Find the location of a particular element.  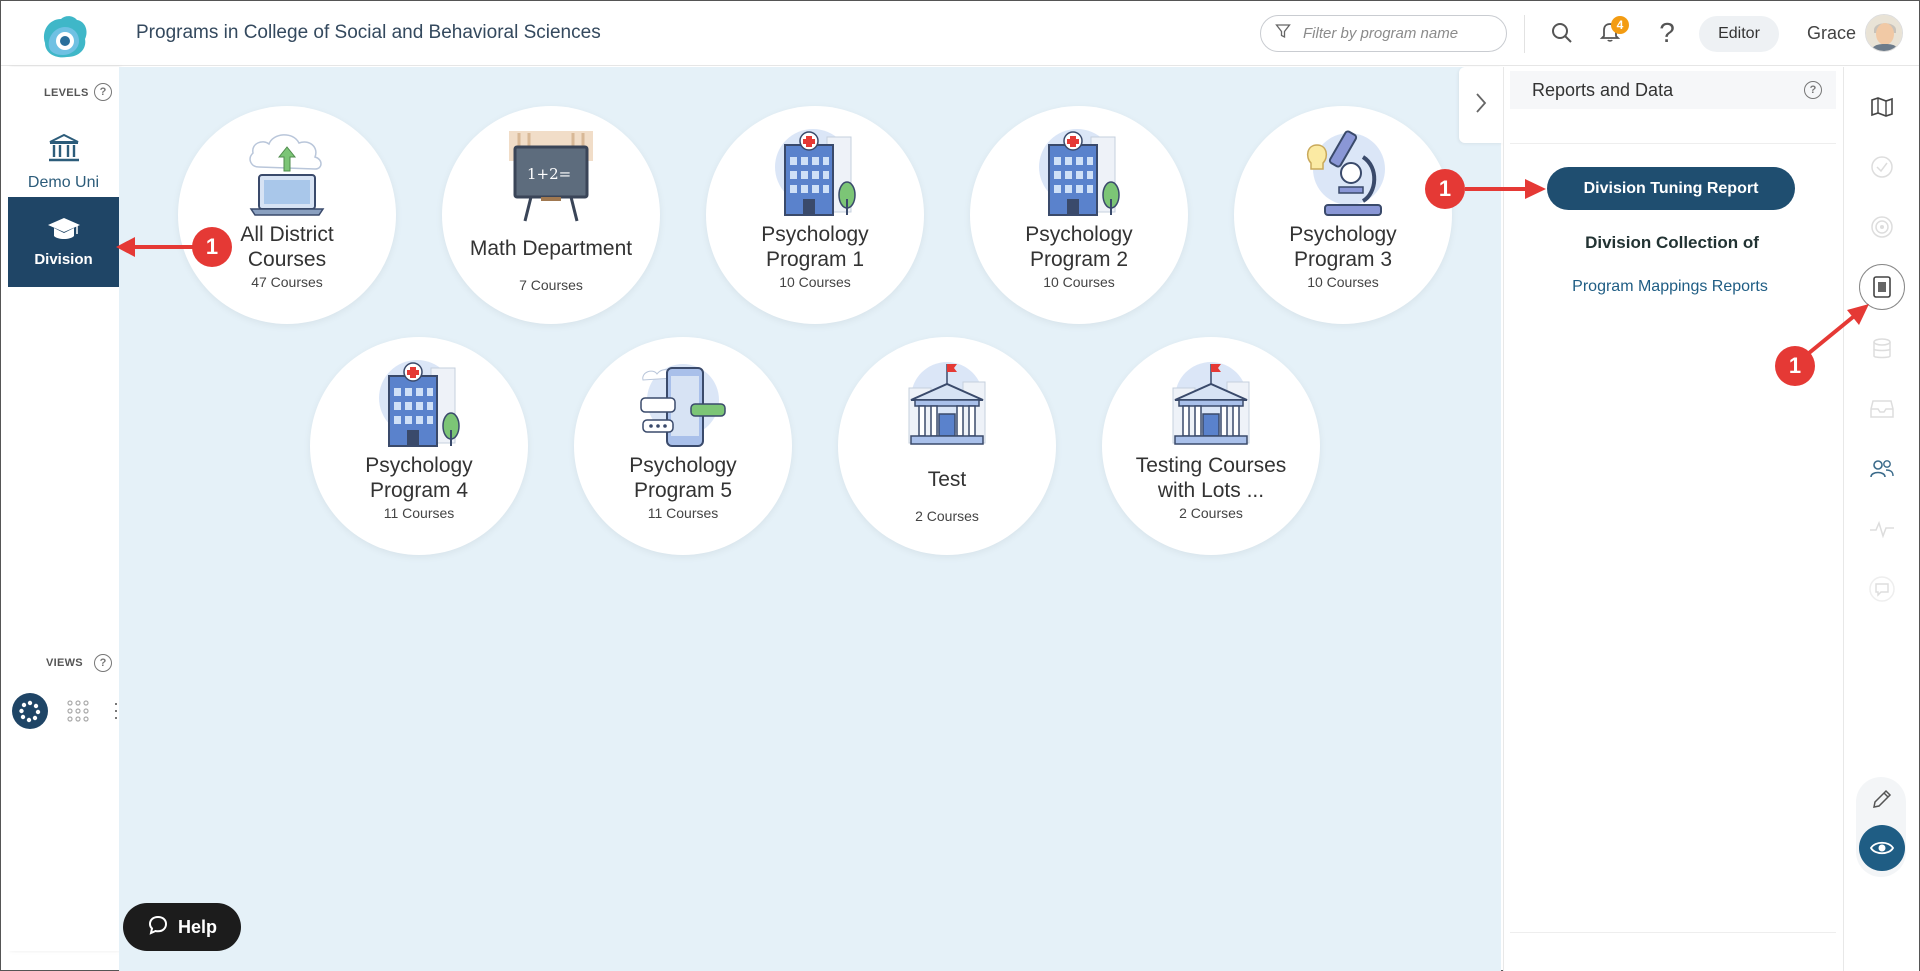

microscope-icon is located at coordinates (1343, 172).